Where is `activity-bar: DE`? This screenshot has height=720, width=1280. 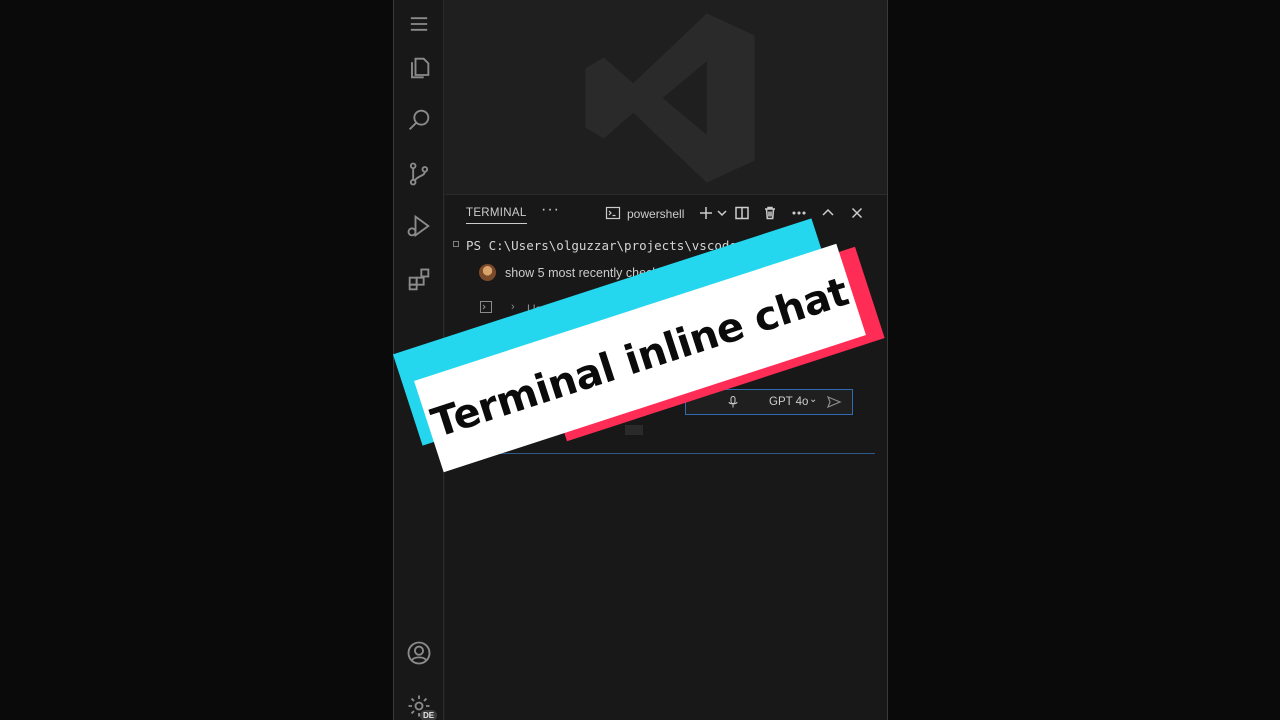
activity-bar: DE is located at coordinates (419, 360).